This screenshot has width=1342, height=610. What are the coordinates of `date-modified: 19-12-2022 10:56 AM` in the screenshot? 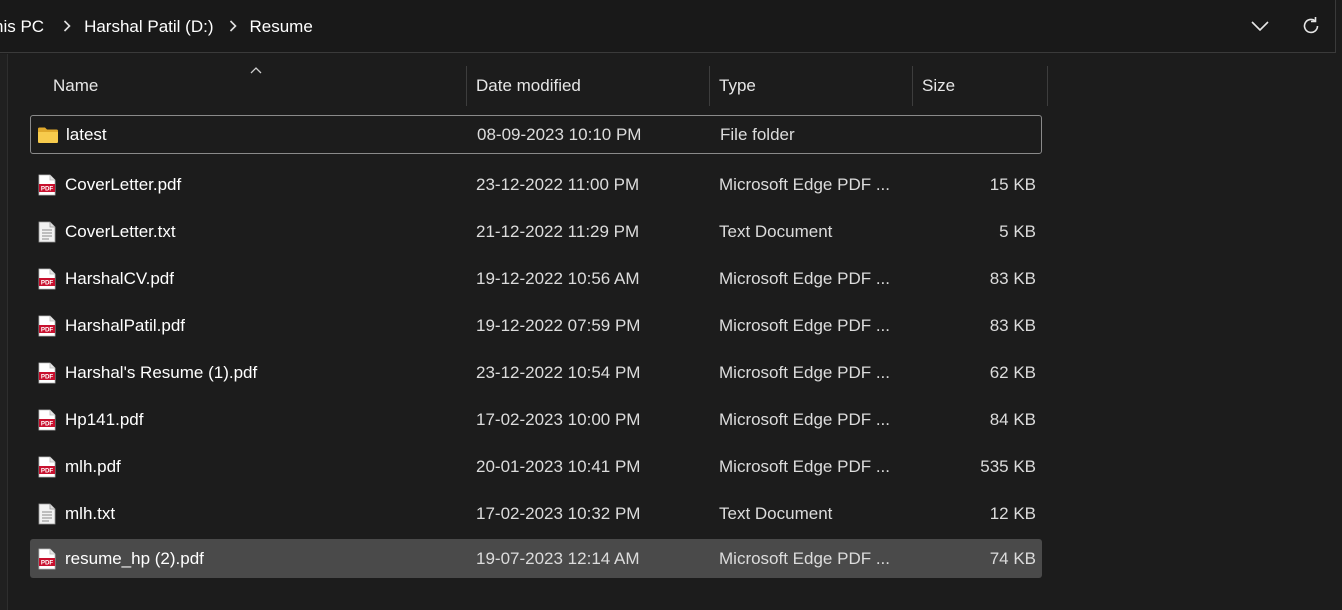 It's located at (558, 278).